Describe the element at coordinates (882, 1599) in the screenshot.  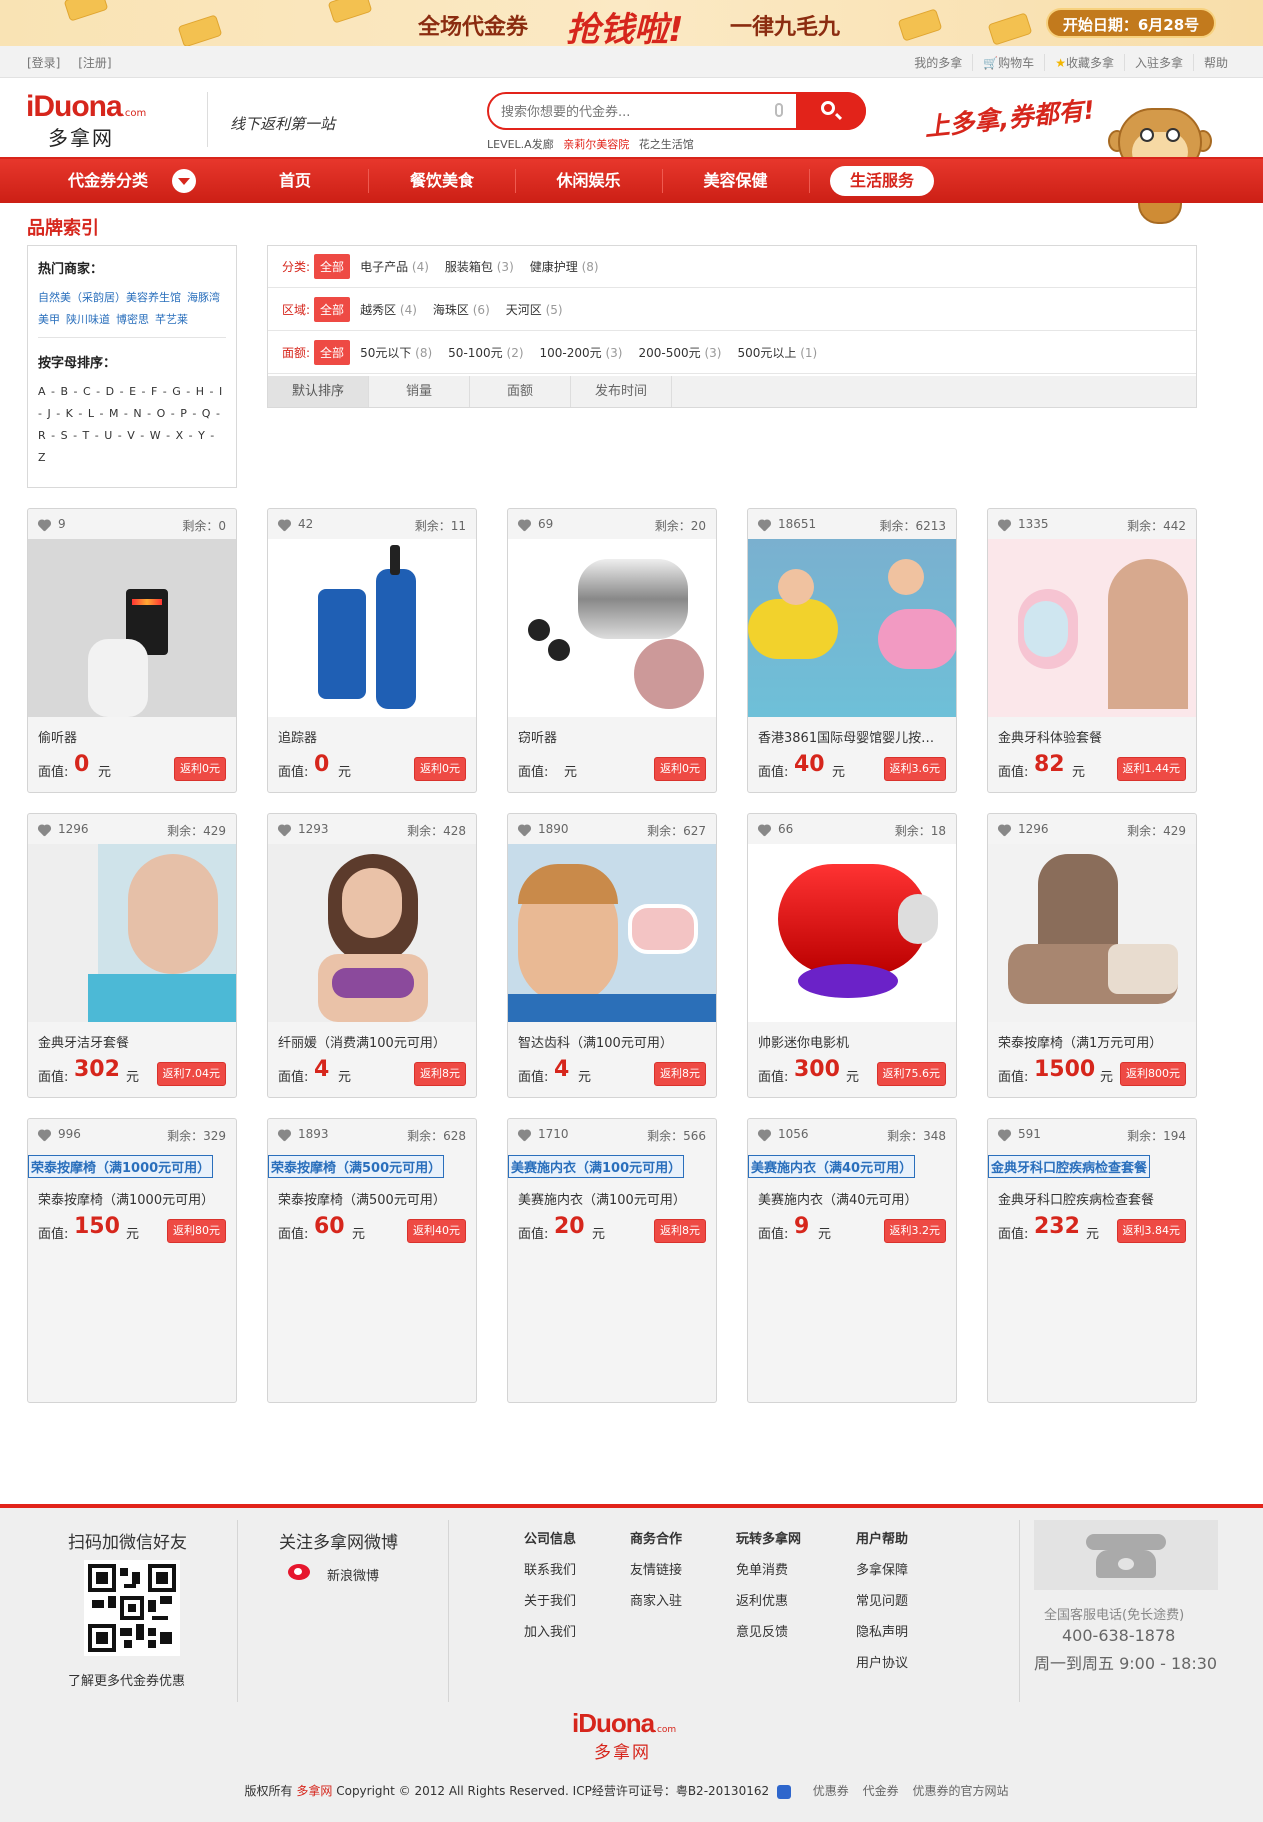
I see `footer-link: 常见问题` at that location.